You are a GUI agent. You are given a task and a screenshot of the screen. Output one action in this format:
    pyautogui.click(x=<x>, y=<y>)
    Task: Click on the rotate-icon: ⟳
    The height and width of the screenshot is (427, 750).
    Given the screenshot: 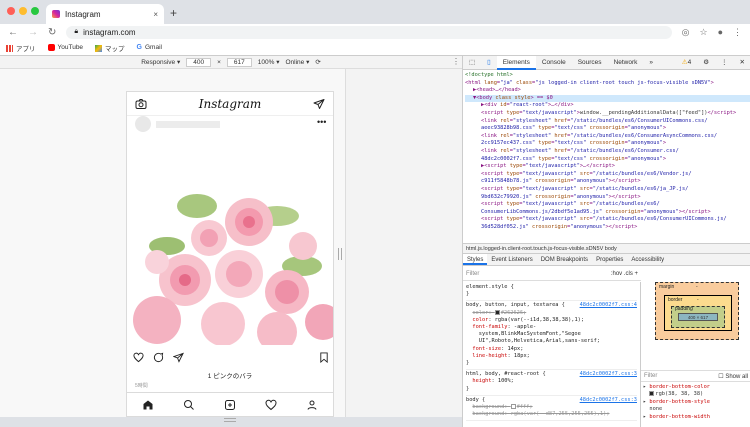 What is the action you would take?
    pyautogui.click(x=317, y=62)
    